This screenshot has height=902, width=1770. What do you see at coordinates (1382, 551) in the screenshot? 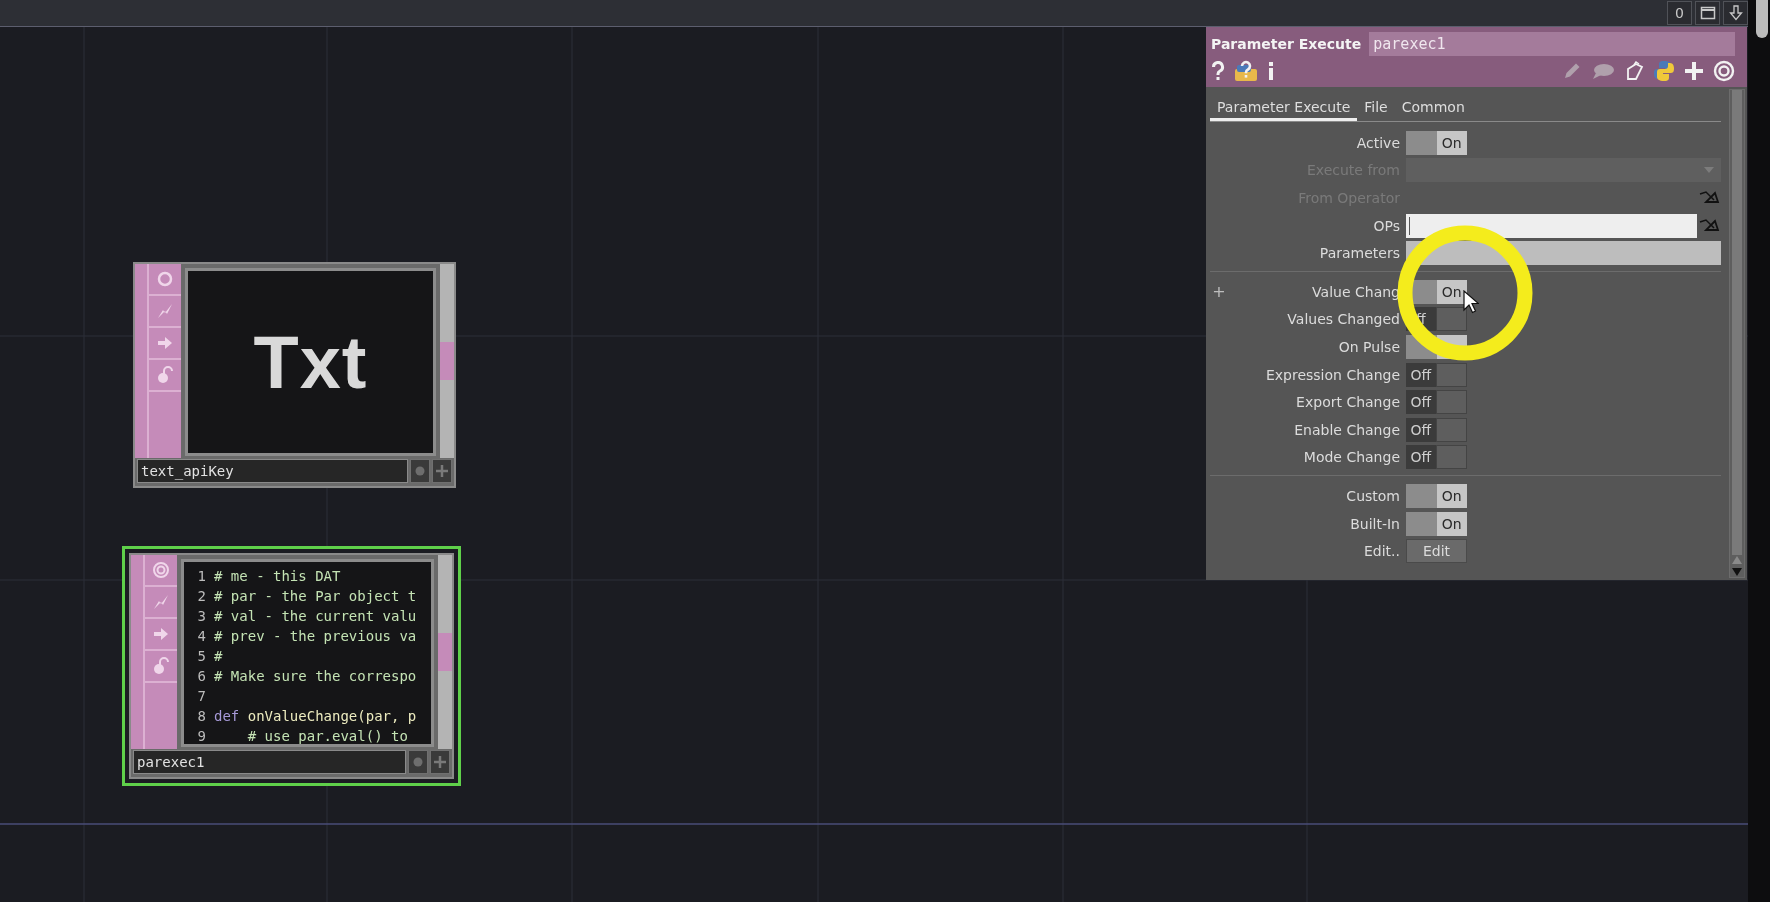
I see `parameter-label: Edit..` at bounding box center [1382, 551].